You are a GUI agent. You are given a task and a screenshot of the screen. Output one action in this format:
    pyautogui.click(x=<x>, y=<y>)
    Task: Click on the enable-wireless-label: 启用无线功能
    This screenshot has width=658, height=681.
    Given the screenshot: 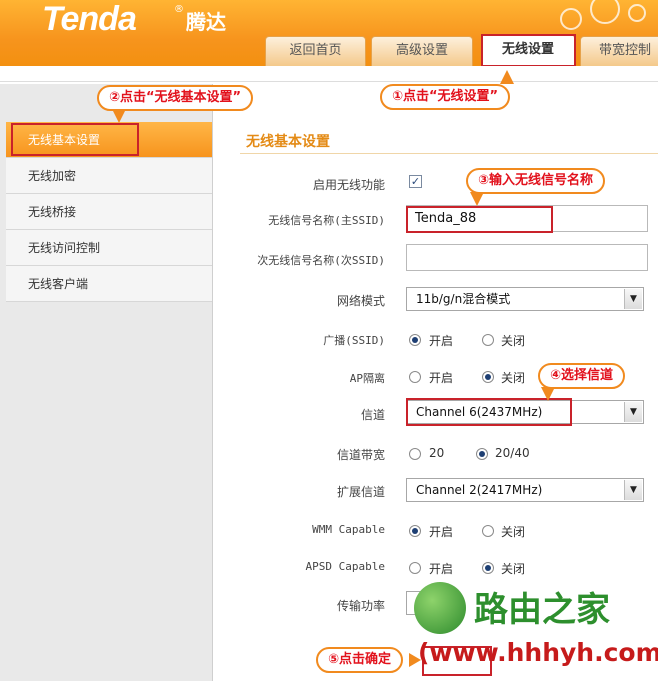 What is the action you would take?
    pyautogui.click(x=348, y=185)
    